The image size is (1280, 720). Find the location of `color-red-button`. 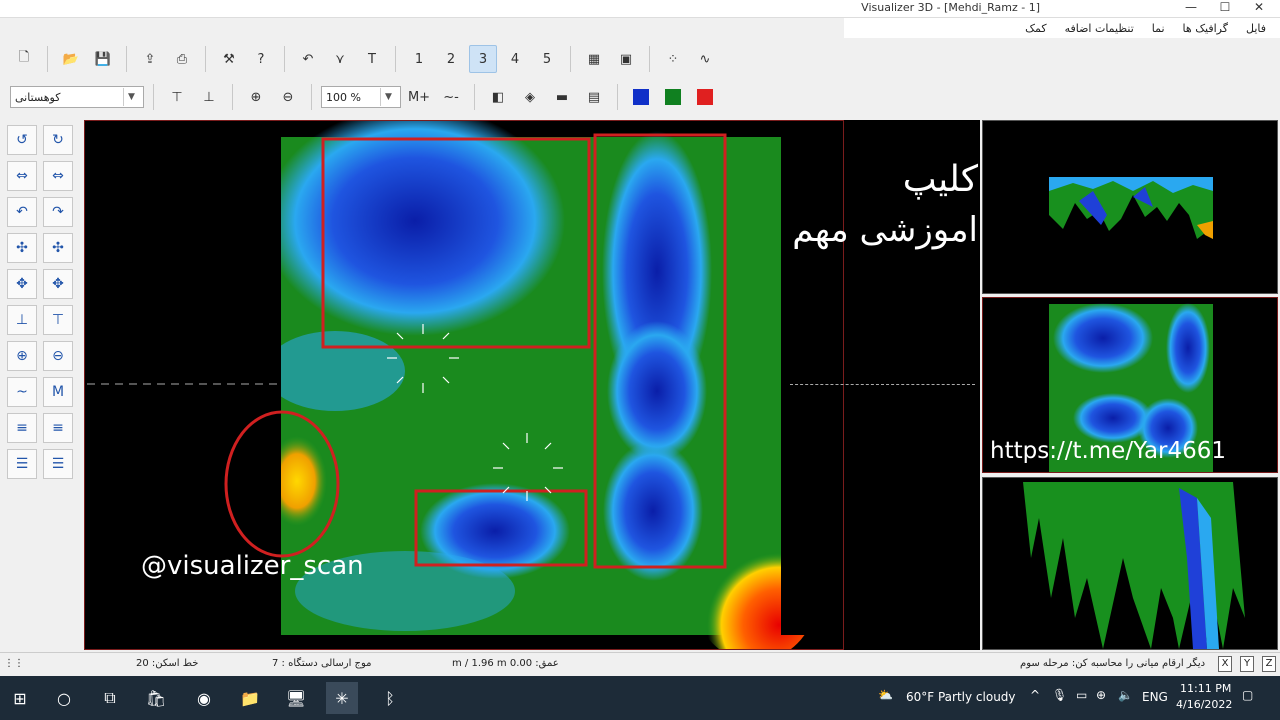

color-red-button is located at coordinates (705, 97).